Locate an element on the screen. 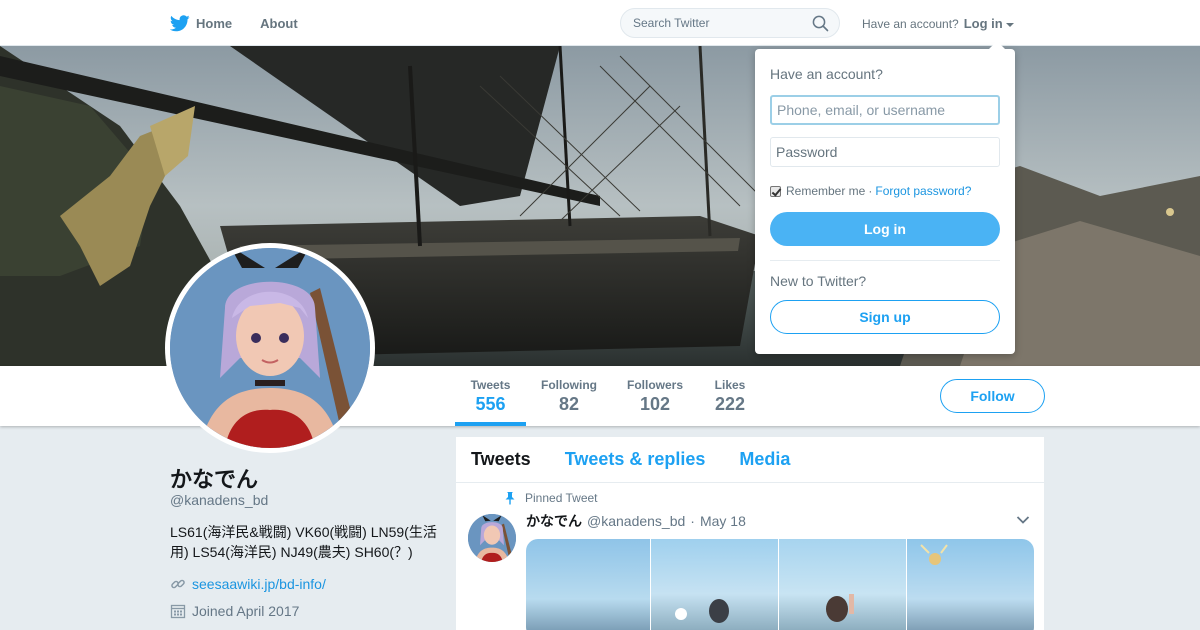 The height and width of the screenshot is (630, 1200). stat-likes-value: 222 is located at coordinates (730, 404).